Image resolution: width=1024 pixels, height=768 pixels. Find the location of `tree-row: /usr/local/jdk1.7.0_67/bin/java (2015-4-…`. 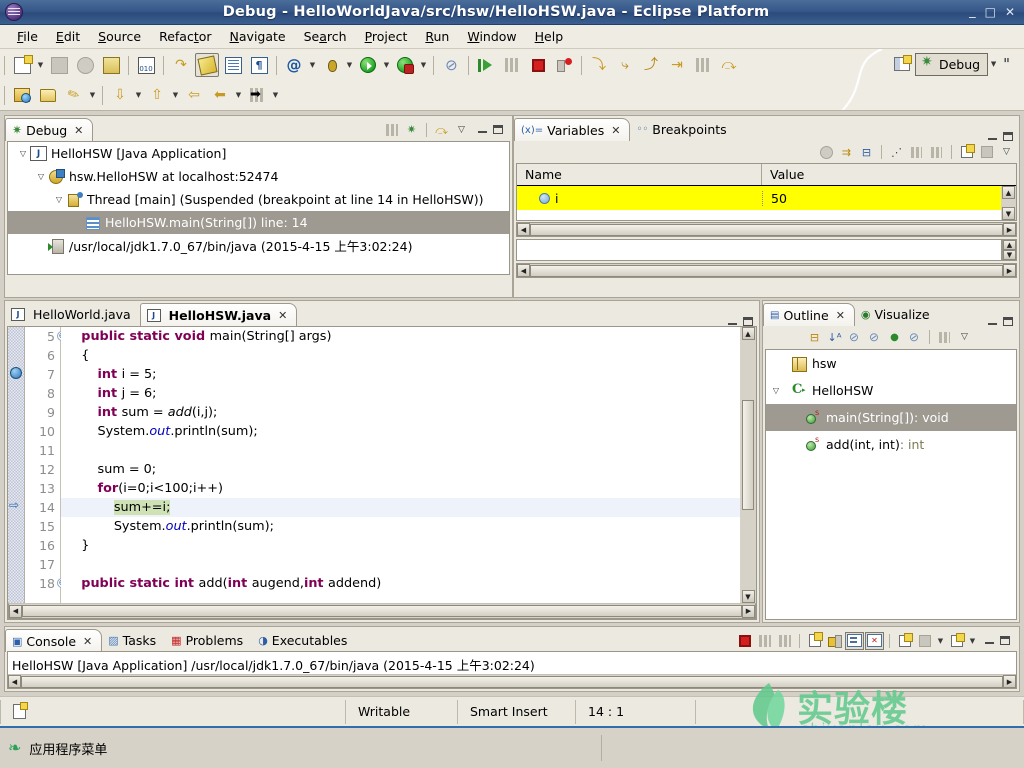

tree-row: /usr/local/jdk1.7.0_67/bin/java (2015-4-… is located at coordinates (258, 245).